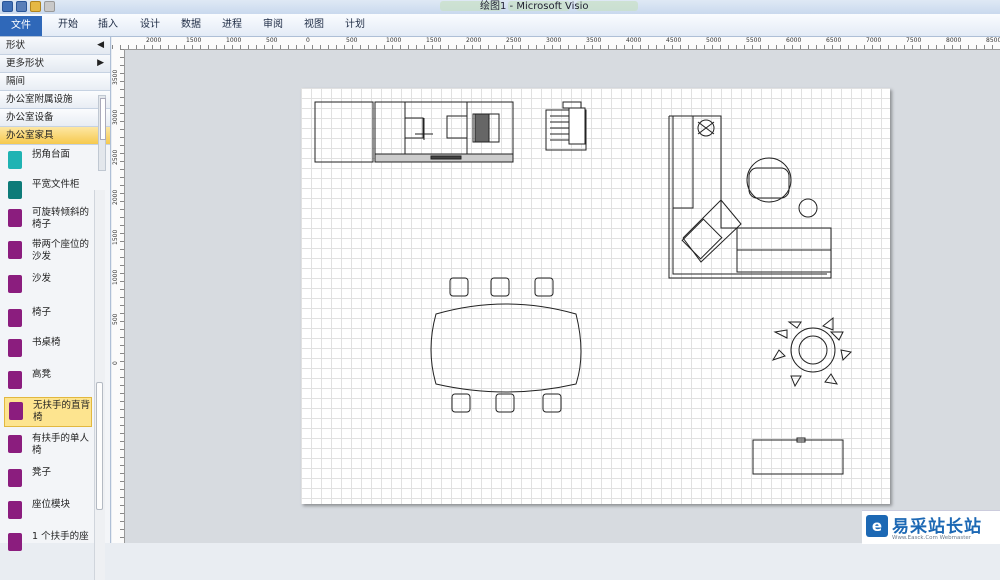  I want to click on master-shape-item: 书桌椅, so click(48, 350).